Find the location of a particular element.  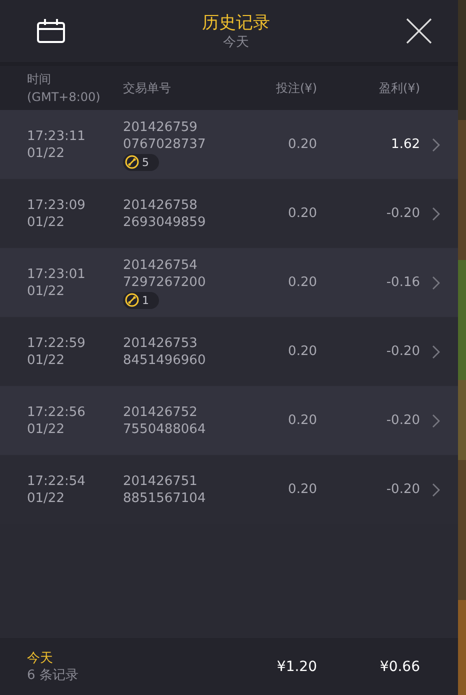

free-spin-badge: 5 is located at coordinates (141, 162).